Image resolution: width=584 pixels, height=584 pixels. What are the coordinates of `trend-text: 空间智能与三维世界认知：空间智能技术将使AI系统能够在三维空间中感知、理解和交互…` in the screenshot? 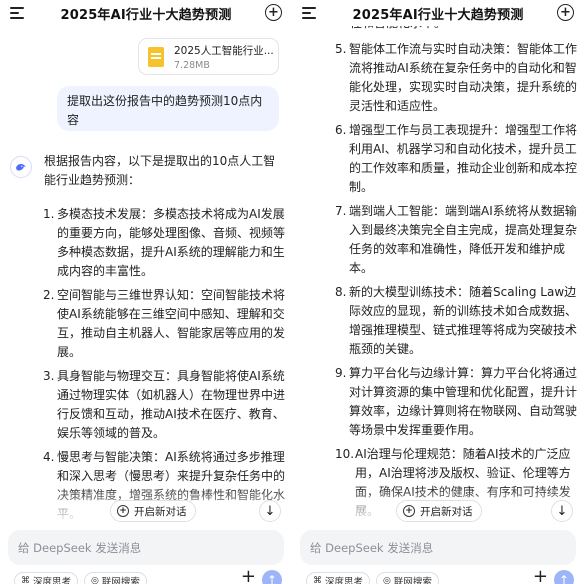 It's located at (171, 323).